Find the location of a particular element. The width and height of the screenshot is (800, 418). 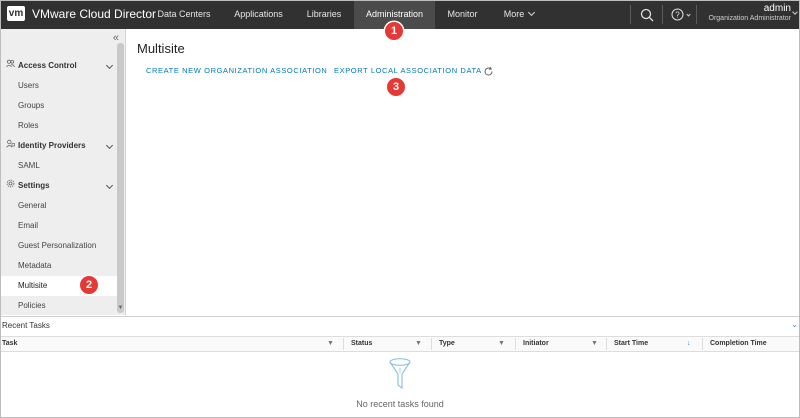

nav-label: Data Centers is located at coordinates (184, 14).